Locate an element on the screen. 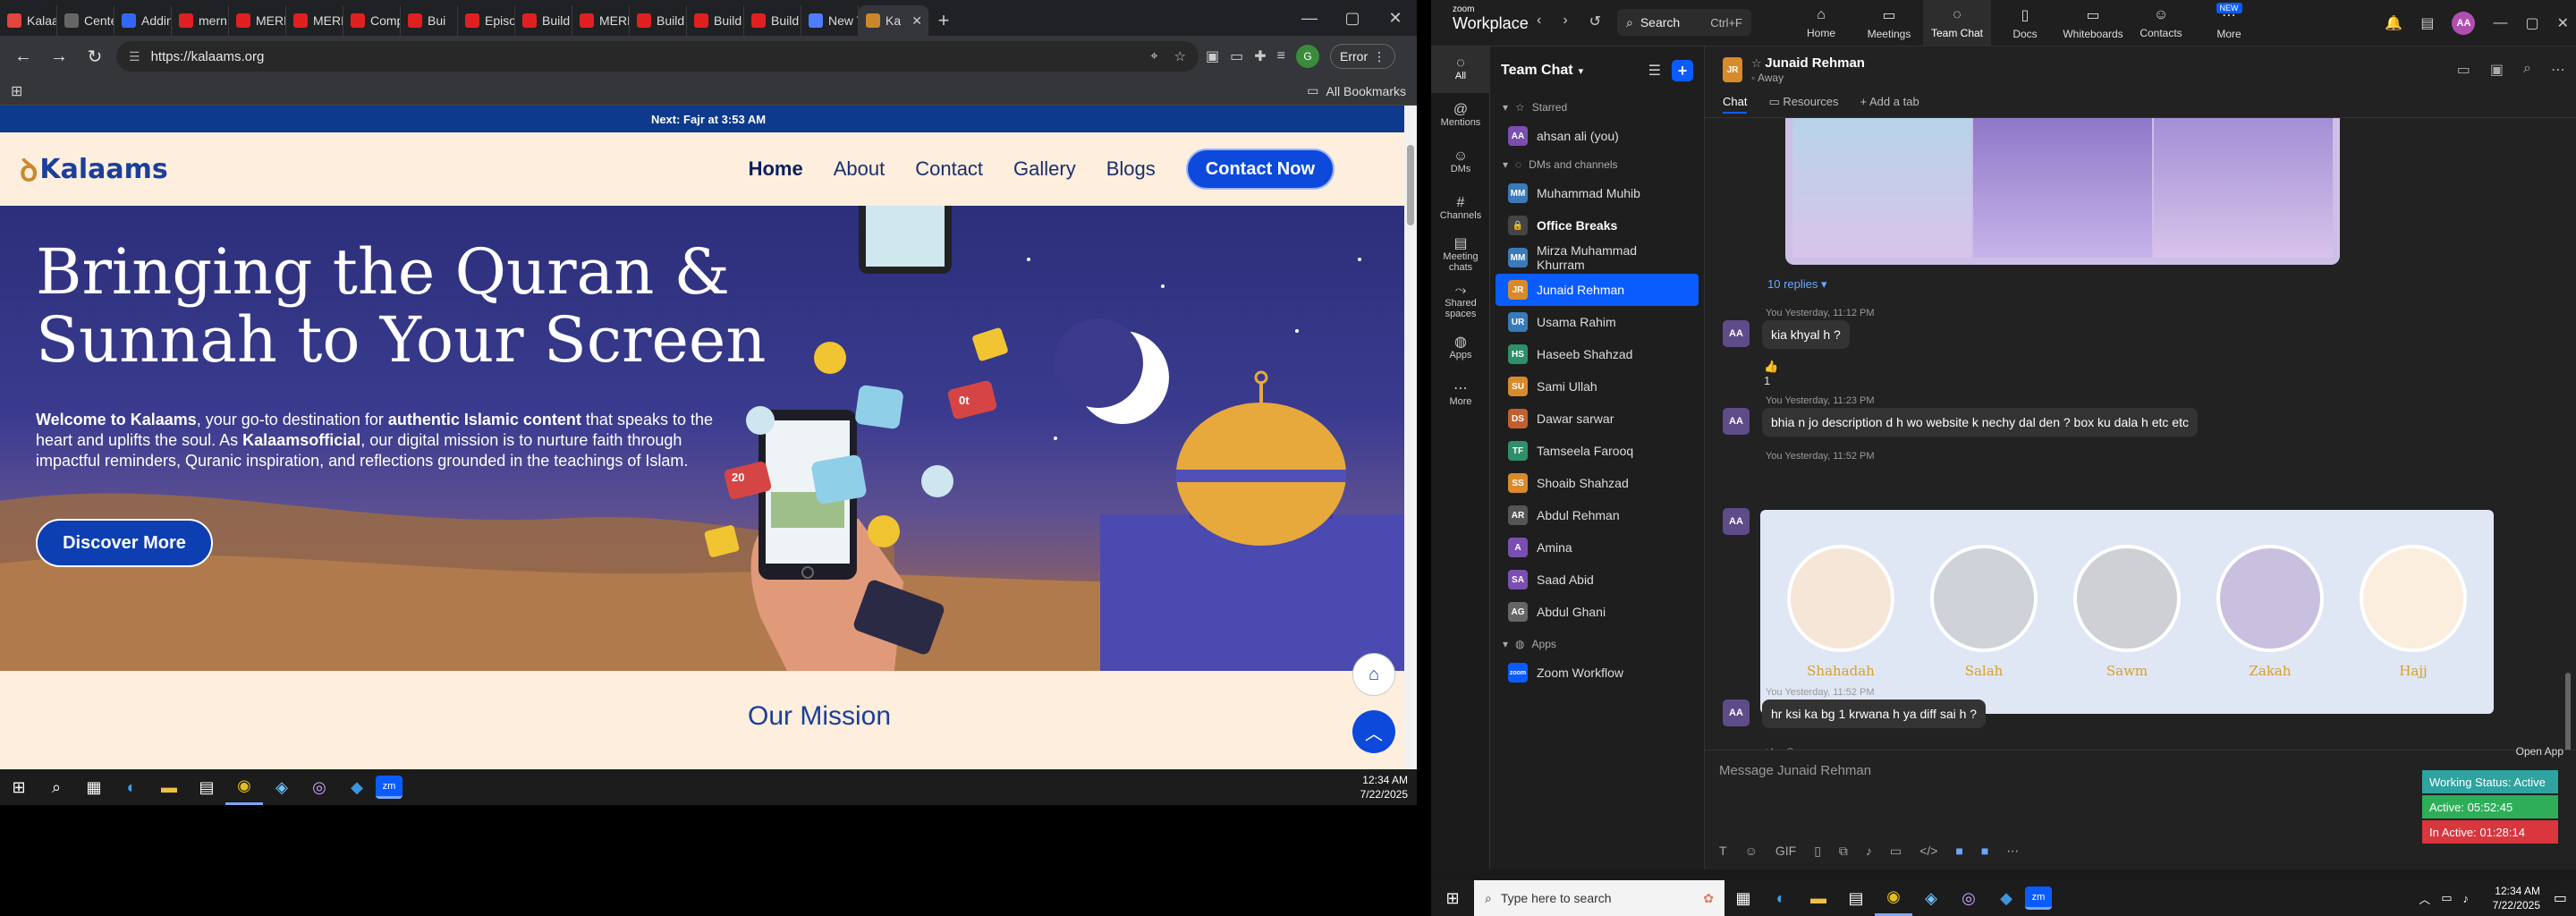  volume-icon: ♪ is located at coordinates (2466, 898).